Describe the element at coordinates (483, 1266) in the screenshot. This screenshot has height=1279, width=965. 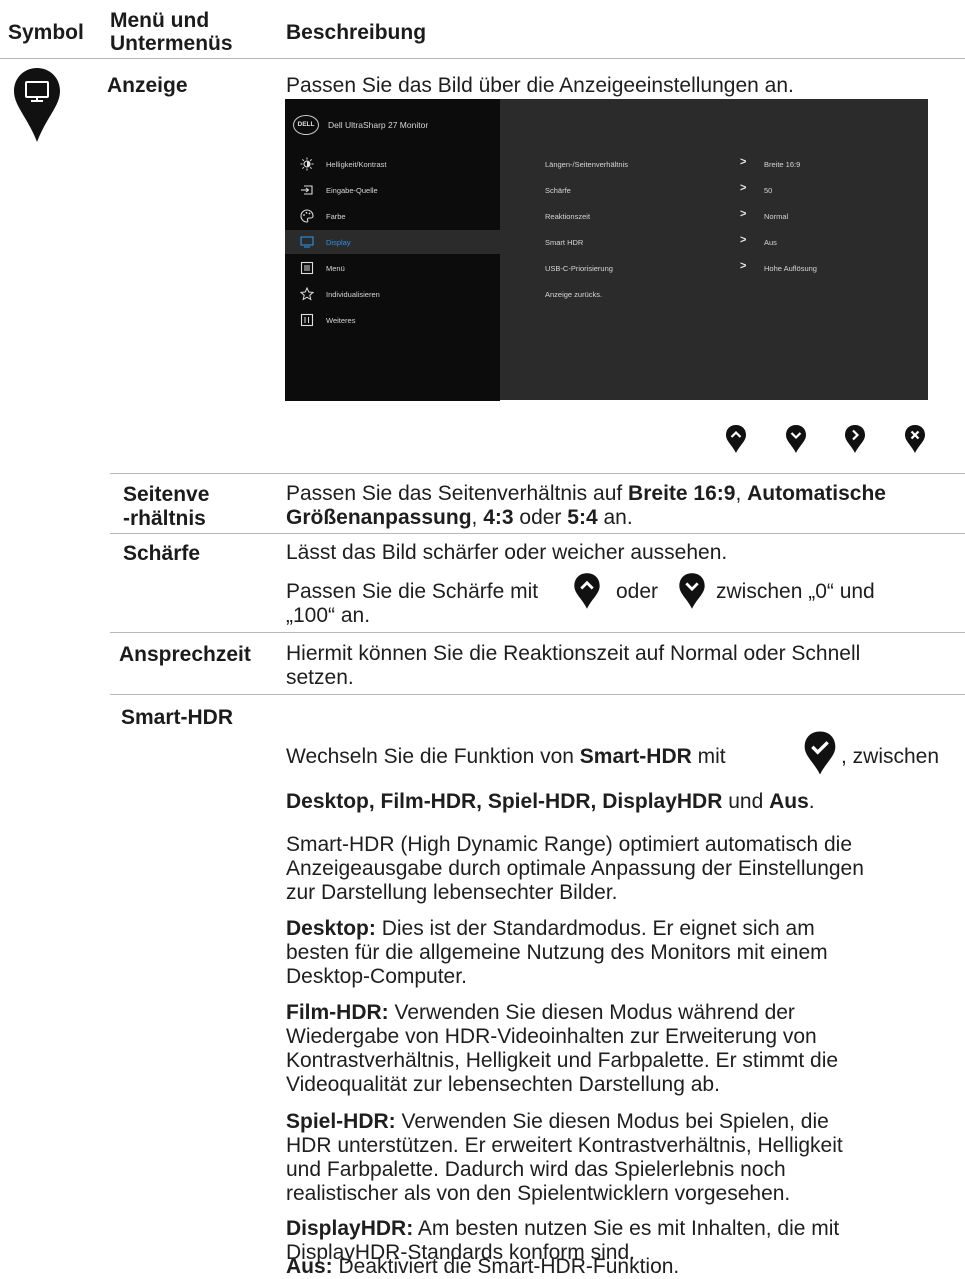
I see `smarthdr-aus: Aus: Deaktiviert die Smart-HDR-Funktion.` at that location.